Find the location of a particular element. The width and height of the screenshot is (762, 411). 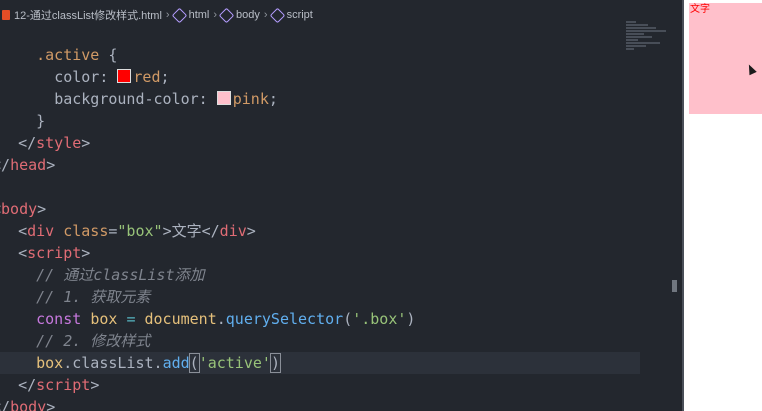

minimap is located at coordinates (649, 41).